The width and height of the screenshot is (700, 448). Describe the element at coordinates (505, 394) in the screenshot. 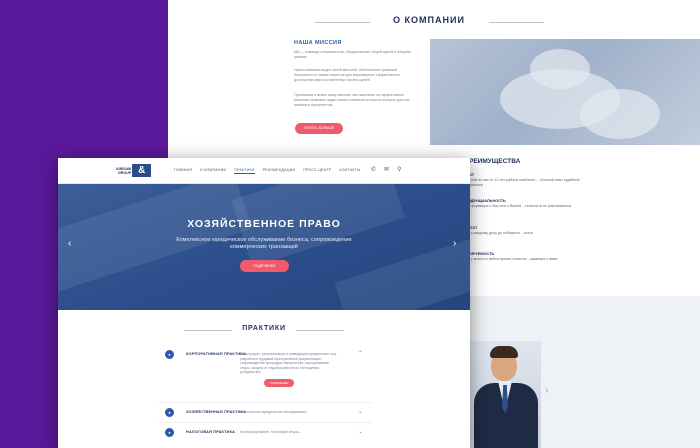

I see `team-member-photo` at that location.